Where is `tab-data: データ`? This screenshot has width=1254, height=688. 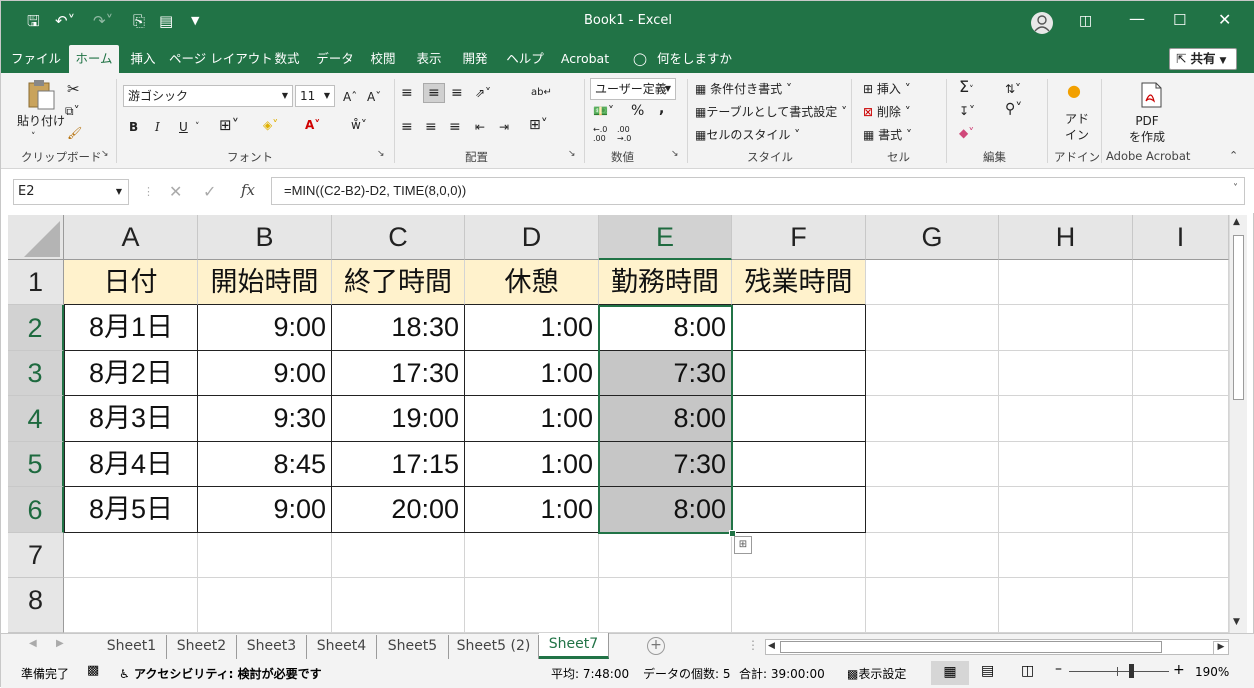
tab-data: データ is located at coordinates (335, 59).